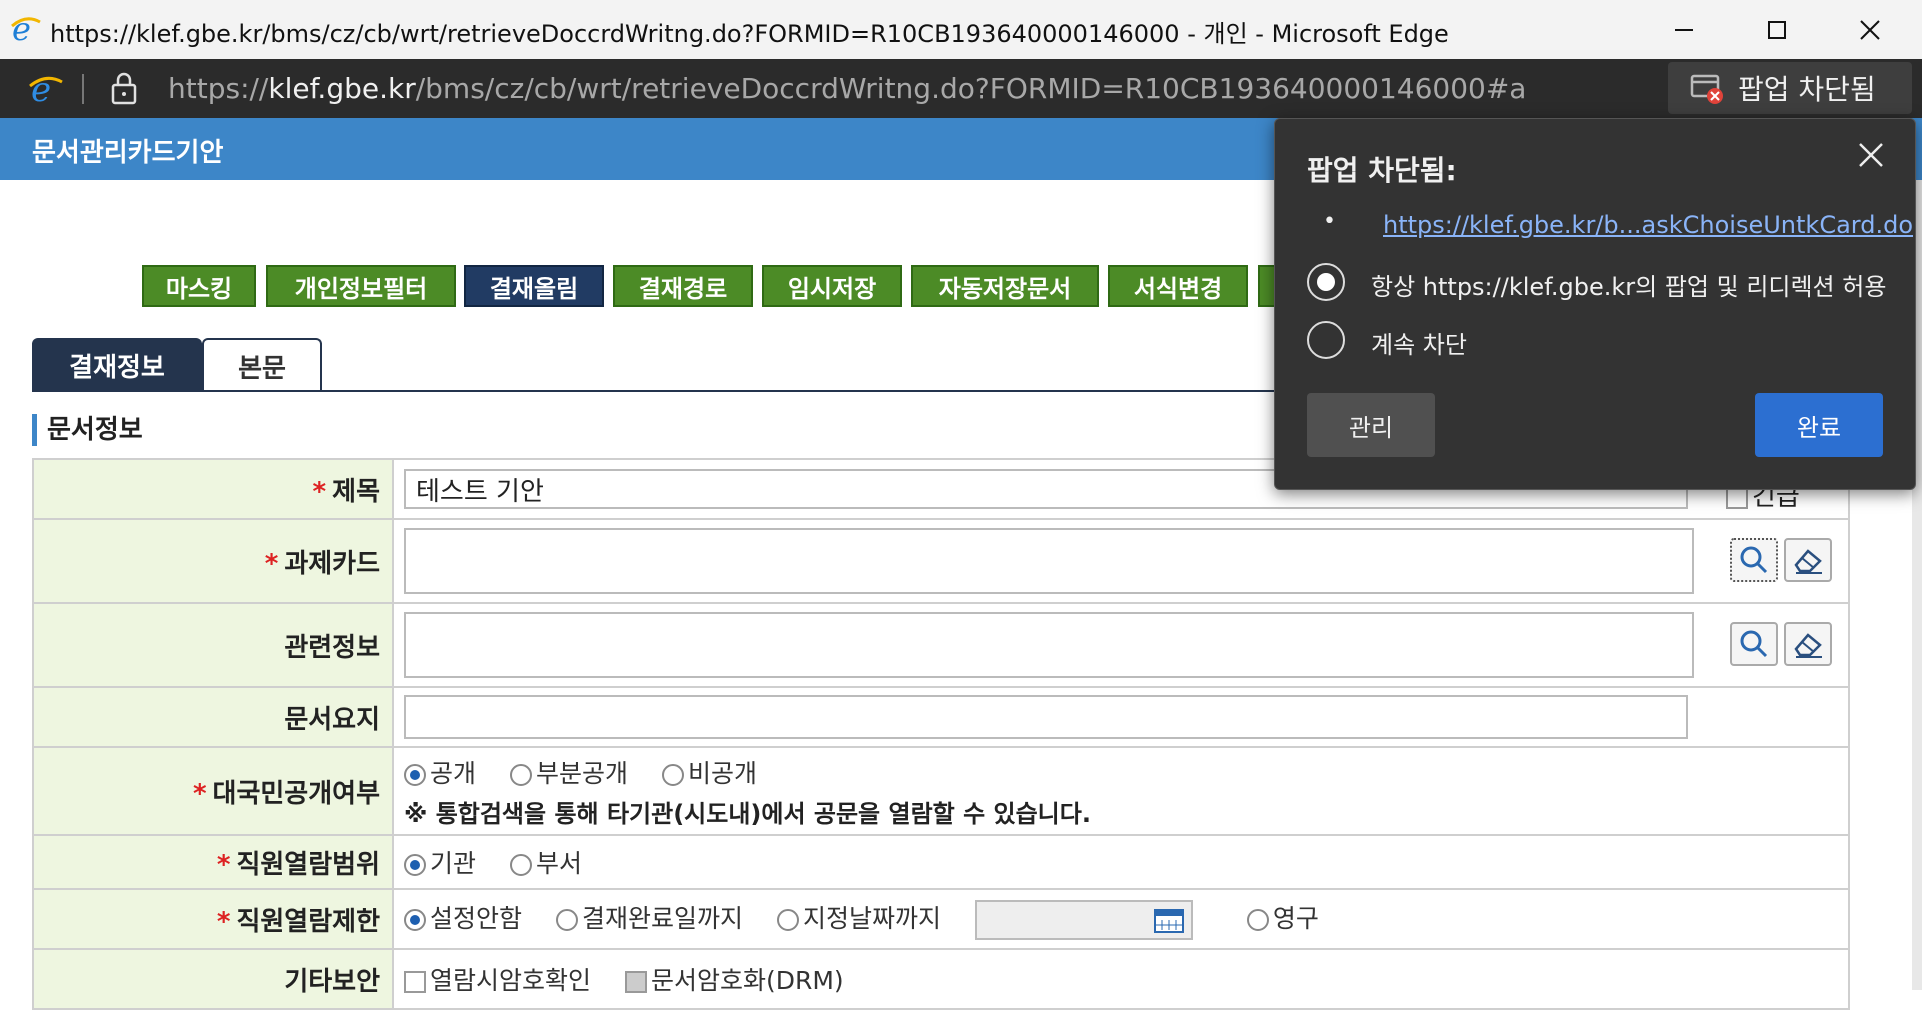 The width and height of the screenshot is (1922, 1010). Describe the element at coordinates (709, 772) in the screenshot. I see `public-option-closed: 비공개` at that location.